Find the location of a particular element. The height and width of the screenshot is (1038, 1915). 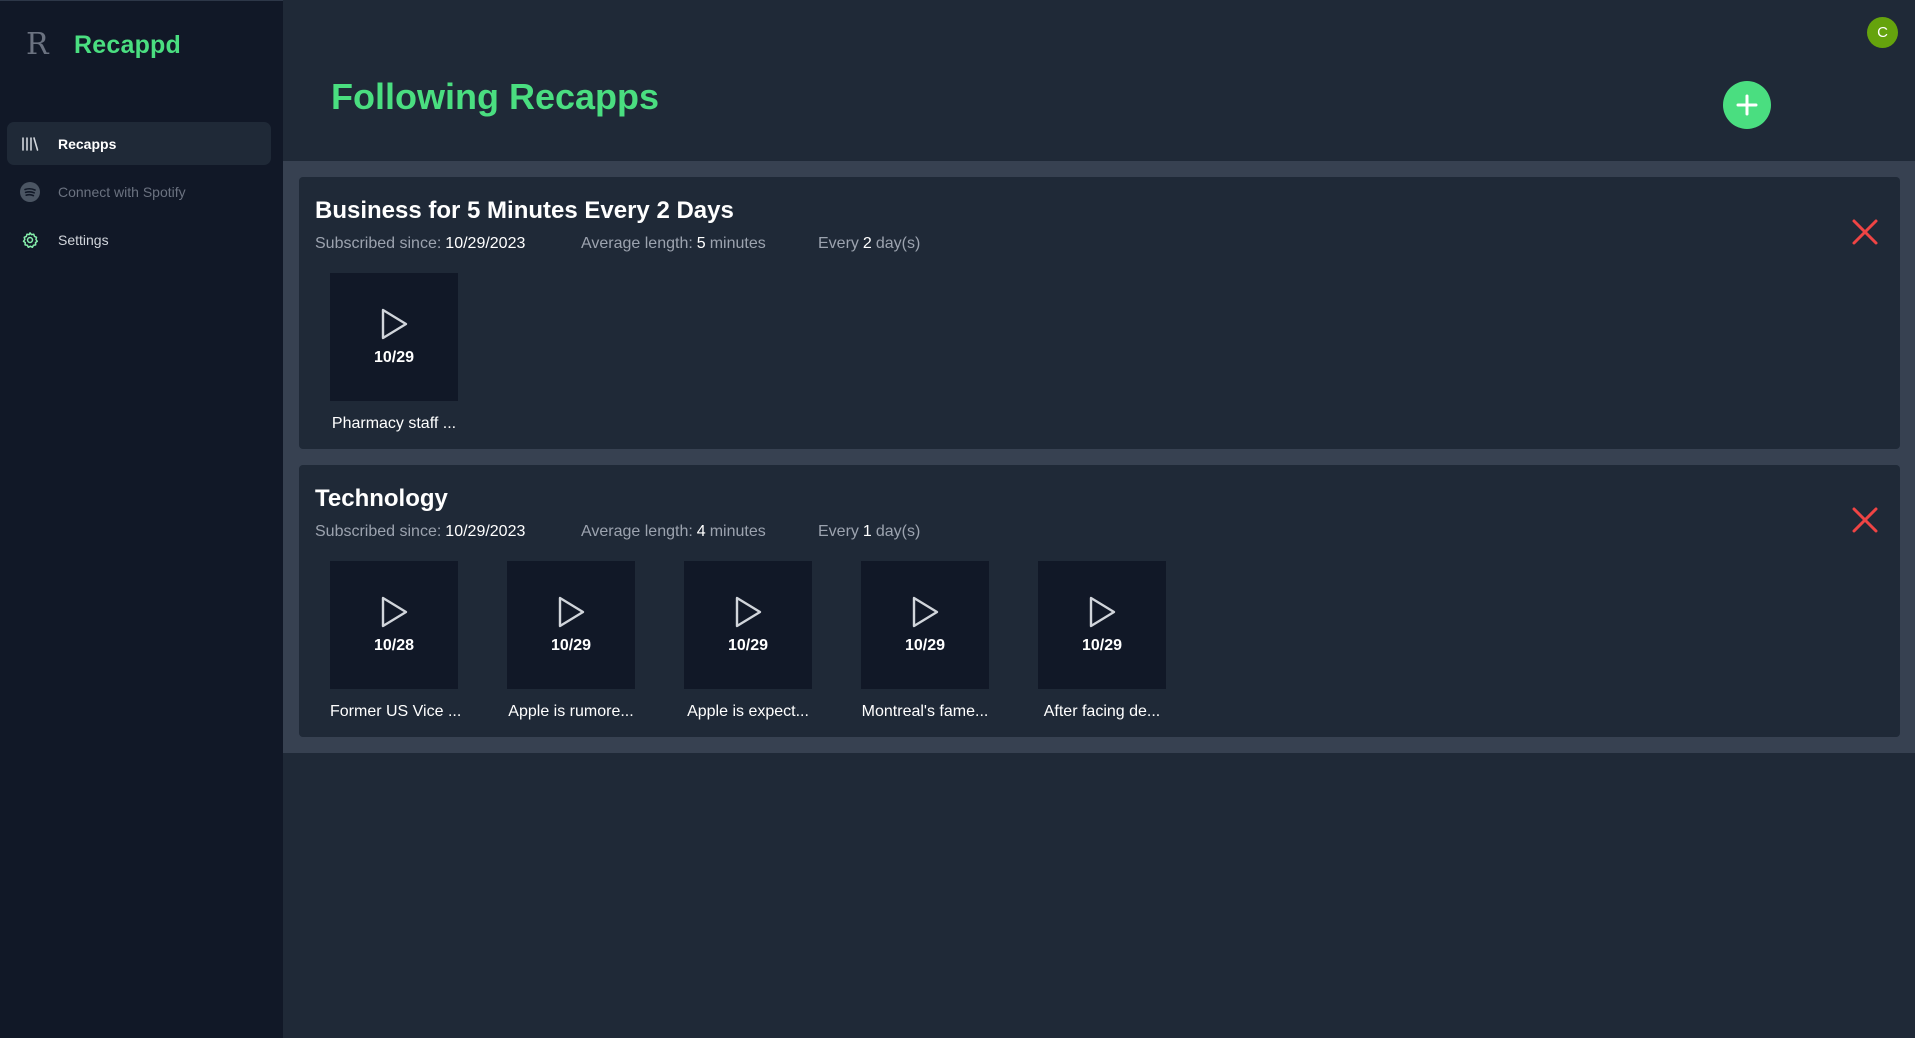

episode-tile: 10/28 is located at coordinates (394, 625).